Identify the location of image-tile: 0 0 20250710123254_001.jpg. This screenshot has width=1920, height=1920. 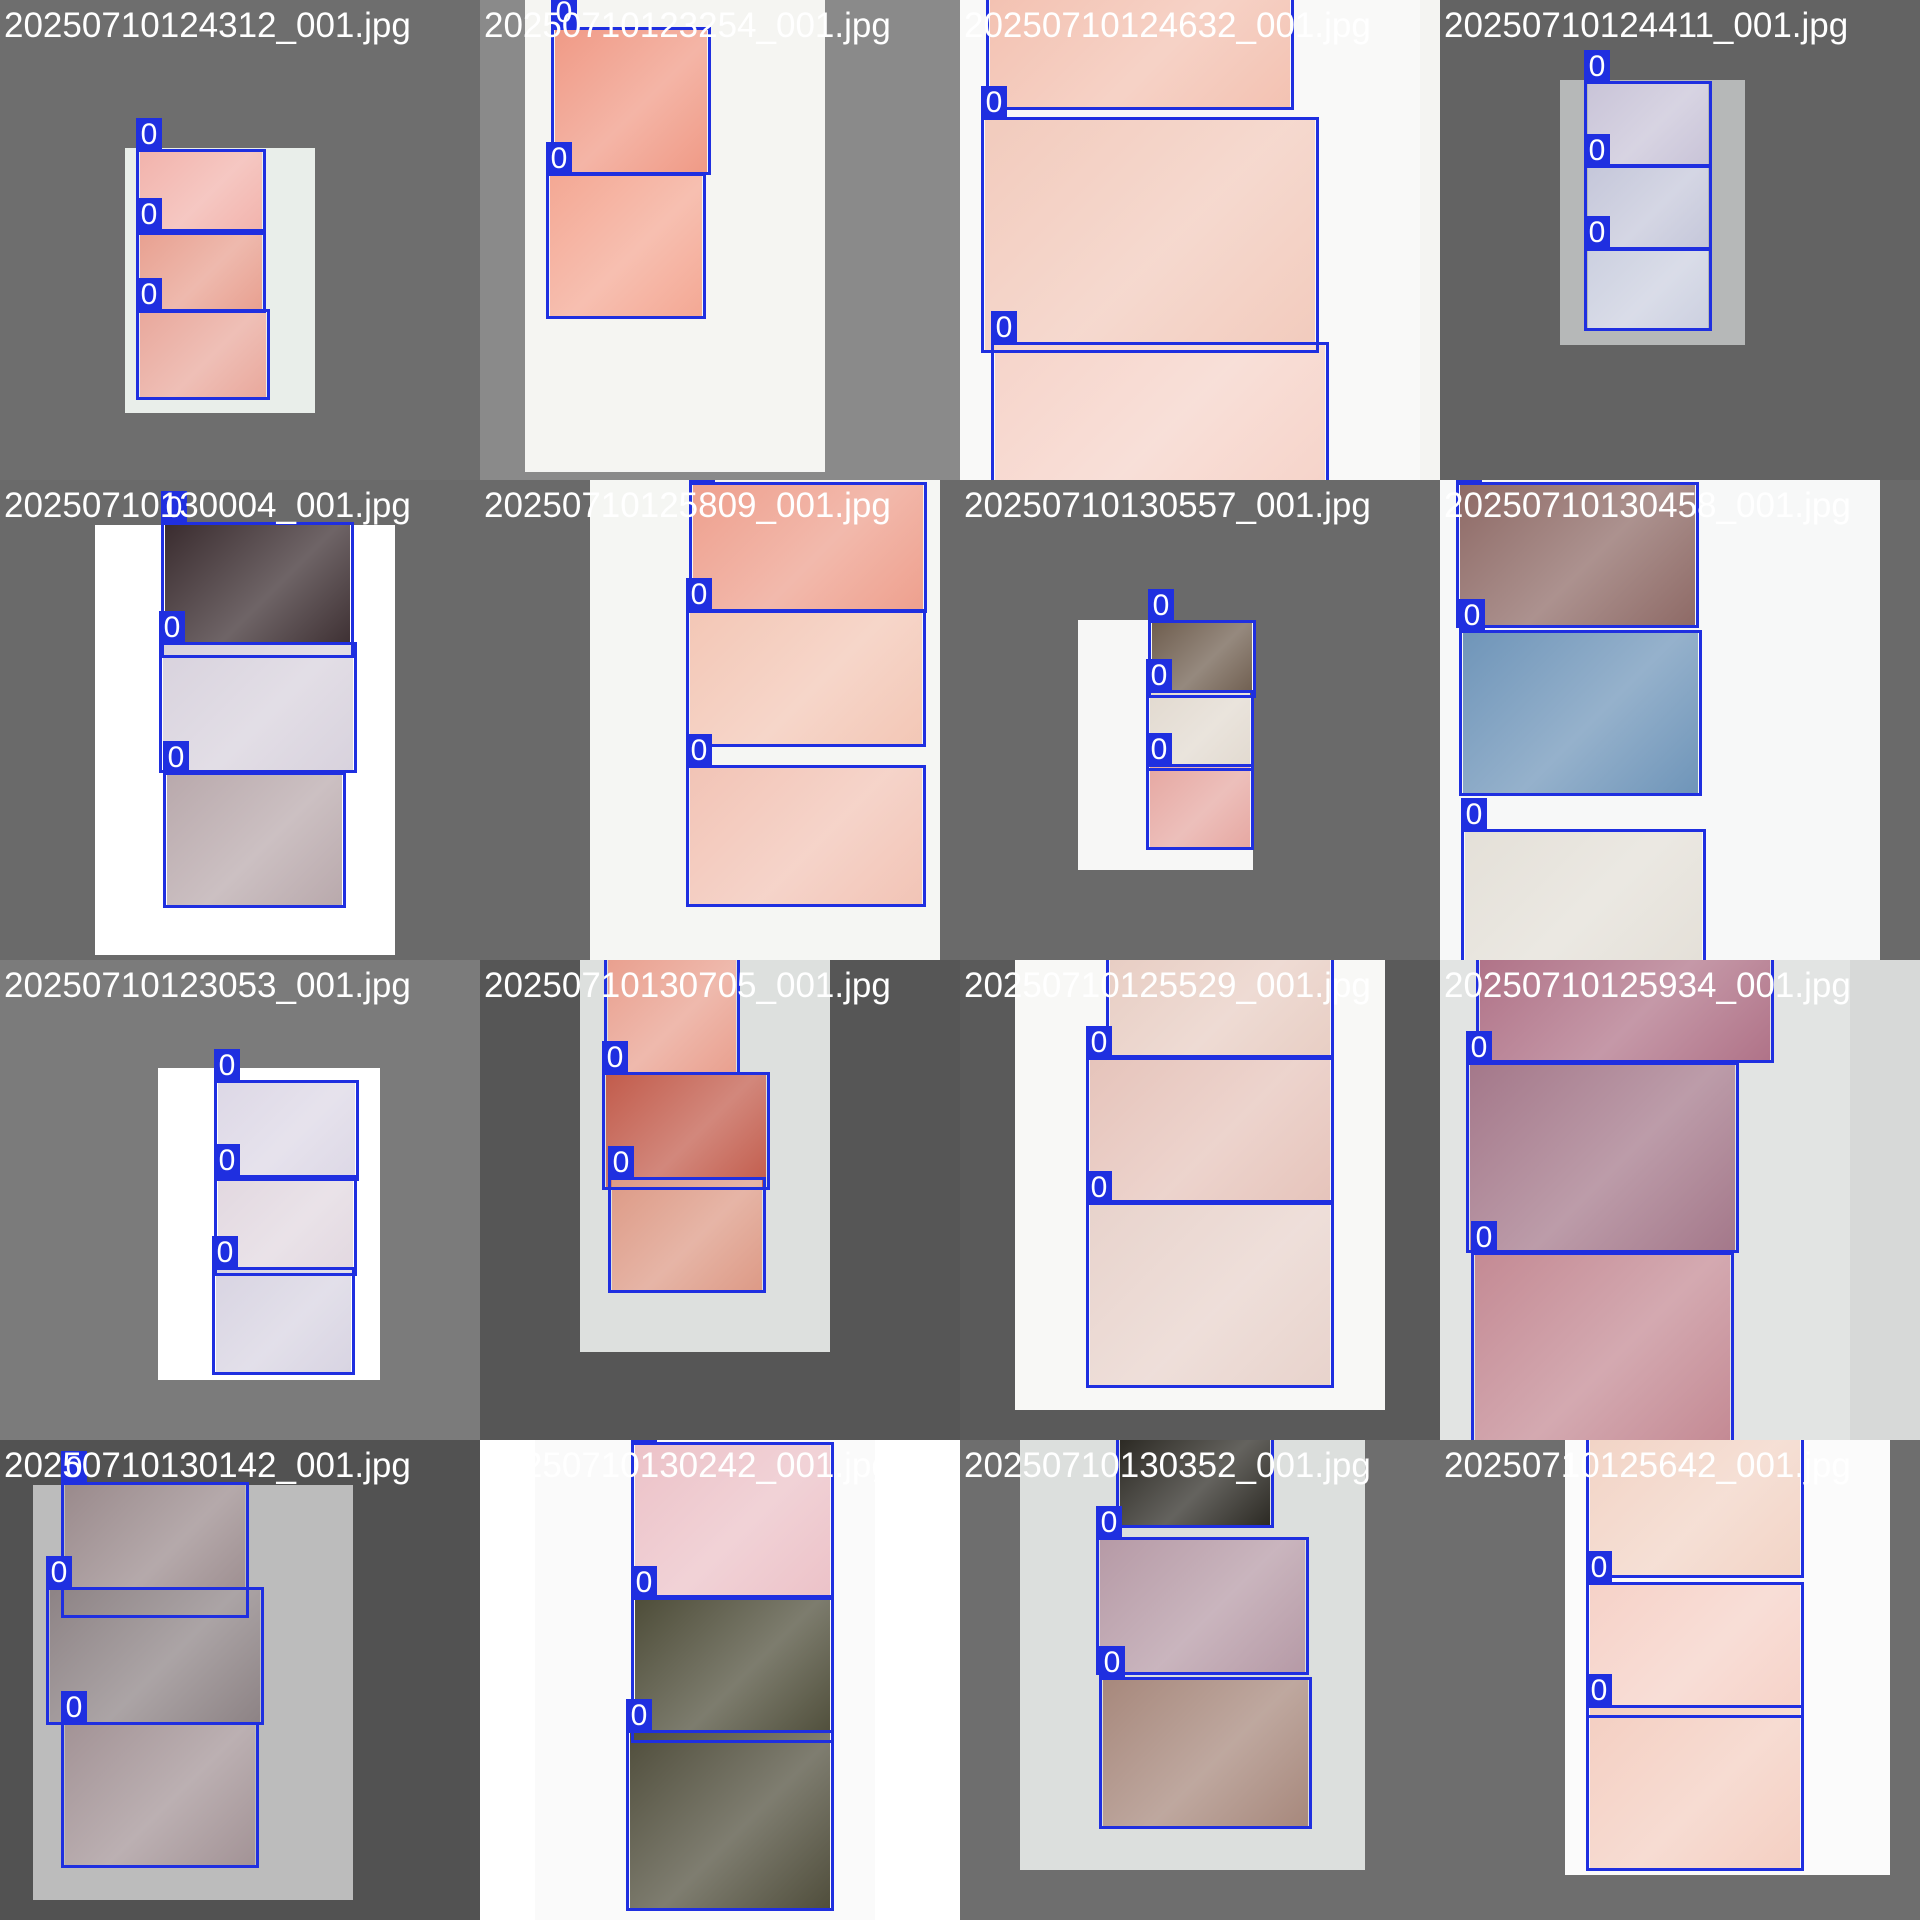
(720, 240).